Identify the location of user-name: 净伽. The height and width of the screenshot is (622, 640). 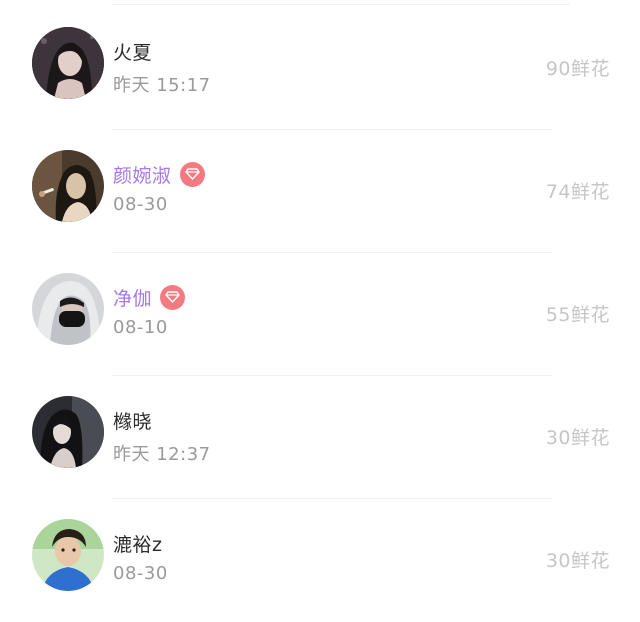
(132, 297).